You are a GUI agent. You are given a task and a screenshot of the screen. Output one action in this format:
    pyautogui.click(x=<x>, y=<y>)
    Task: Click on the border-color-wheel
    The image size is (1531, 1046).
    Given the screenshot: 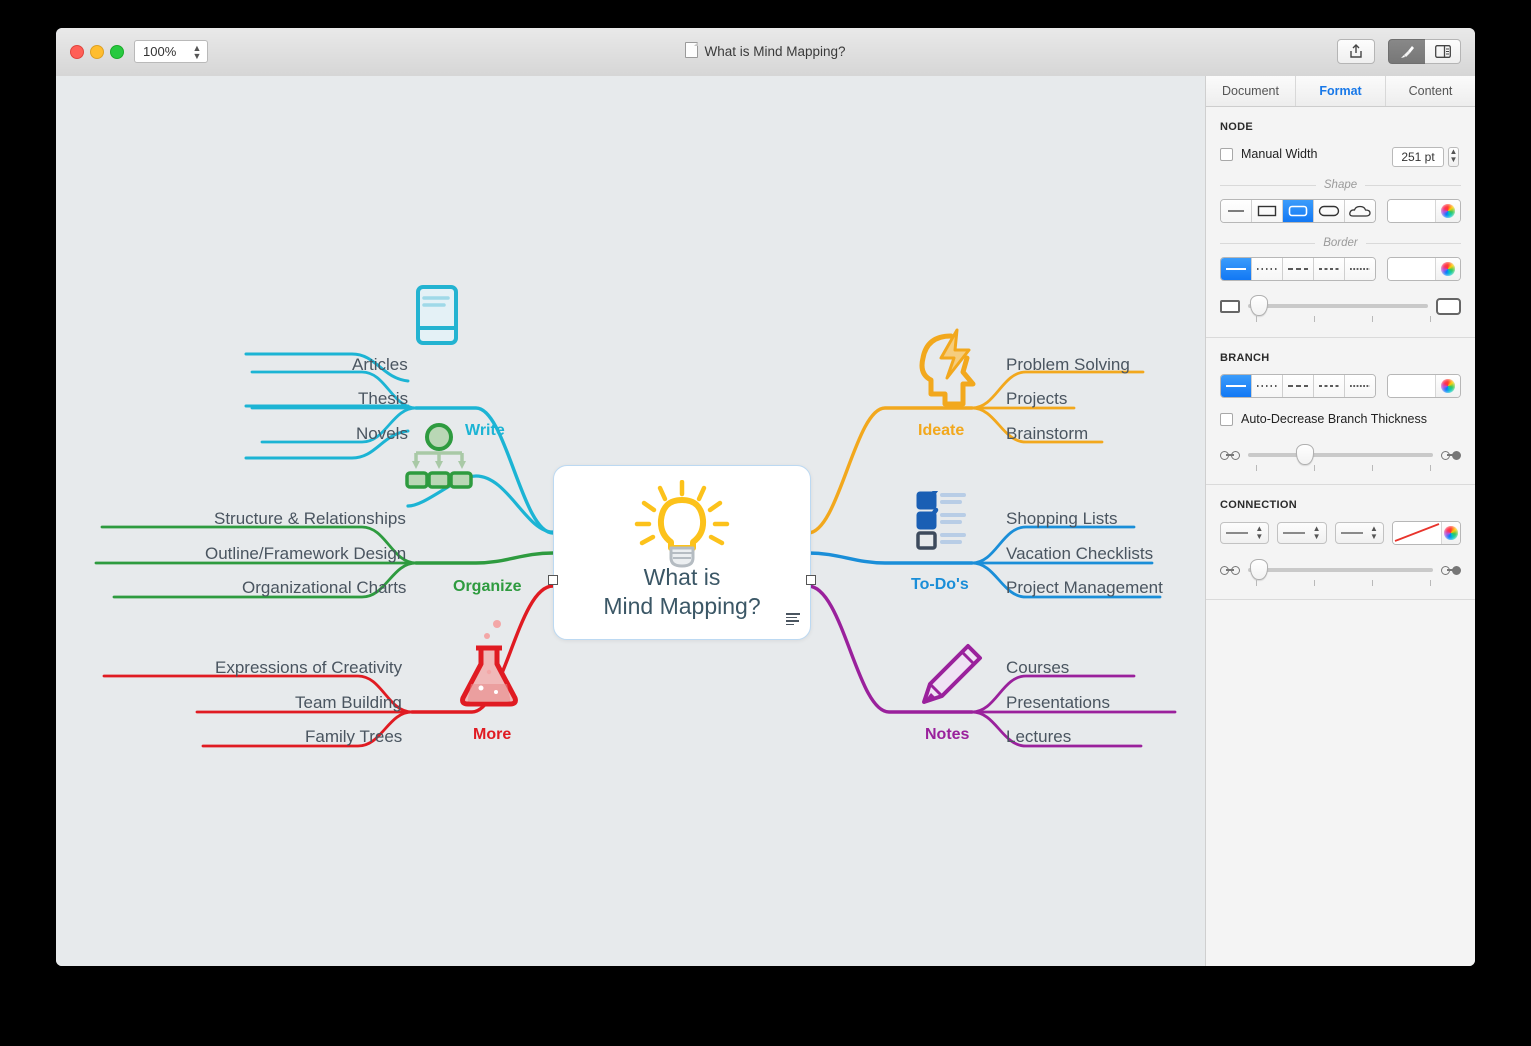 What is the action you would take?
    pyautogui.click(x=1447, y=269)
    